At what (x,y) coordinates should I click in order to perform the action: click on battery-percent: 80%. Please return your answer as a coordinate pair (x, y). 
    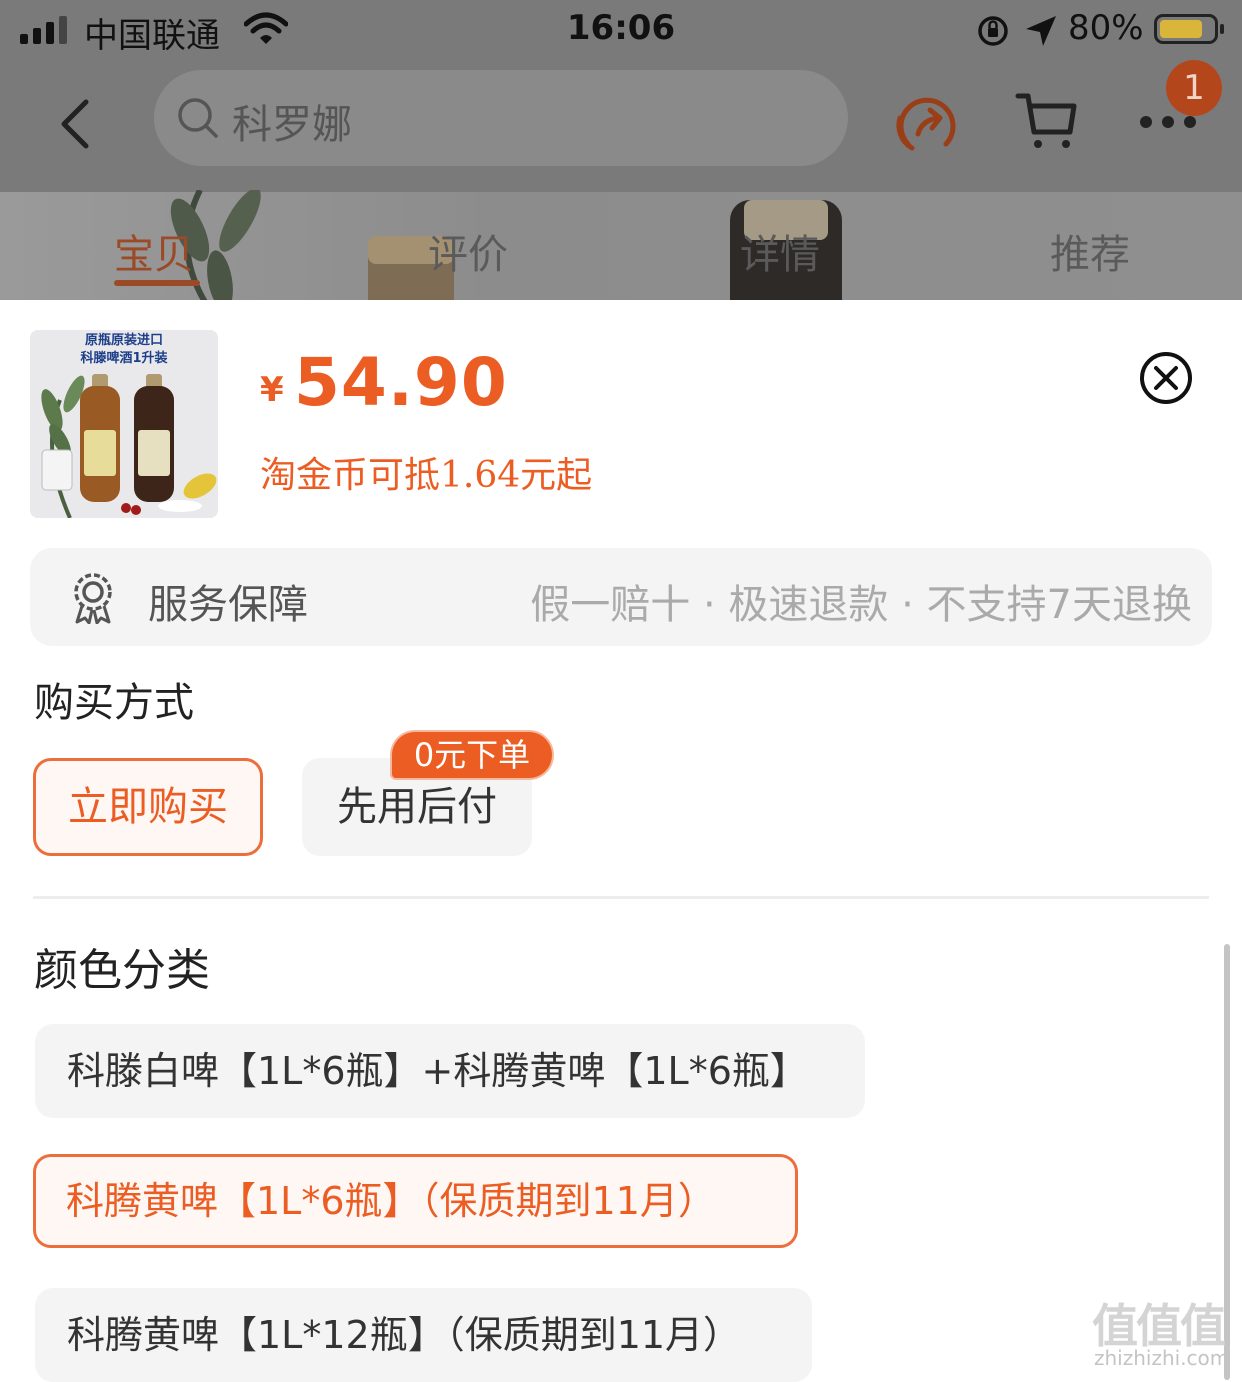
    Looking at the image, I should click on (1106, 28).